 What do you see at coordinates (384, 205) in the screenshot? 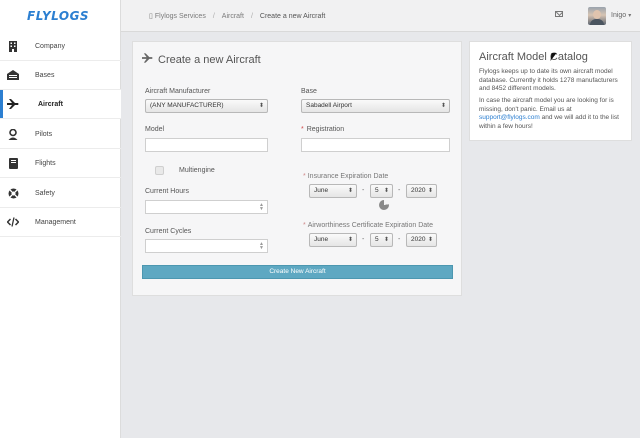
I see `loading-spinner-icon` at bounding box center [384, 205].